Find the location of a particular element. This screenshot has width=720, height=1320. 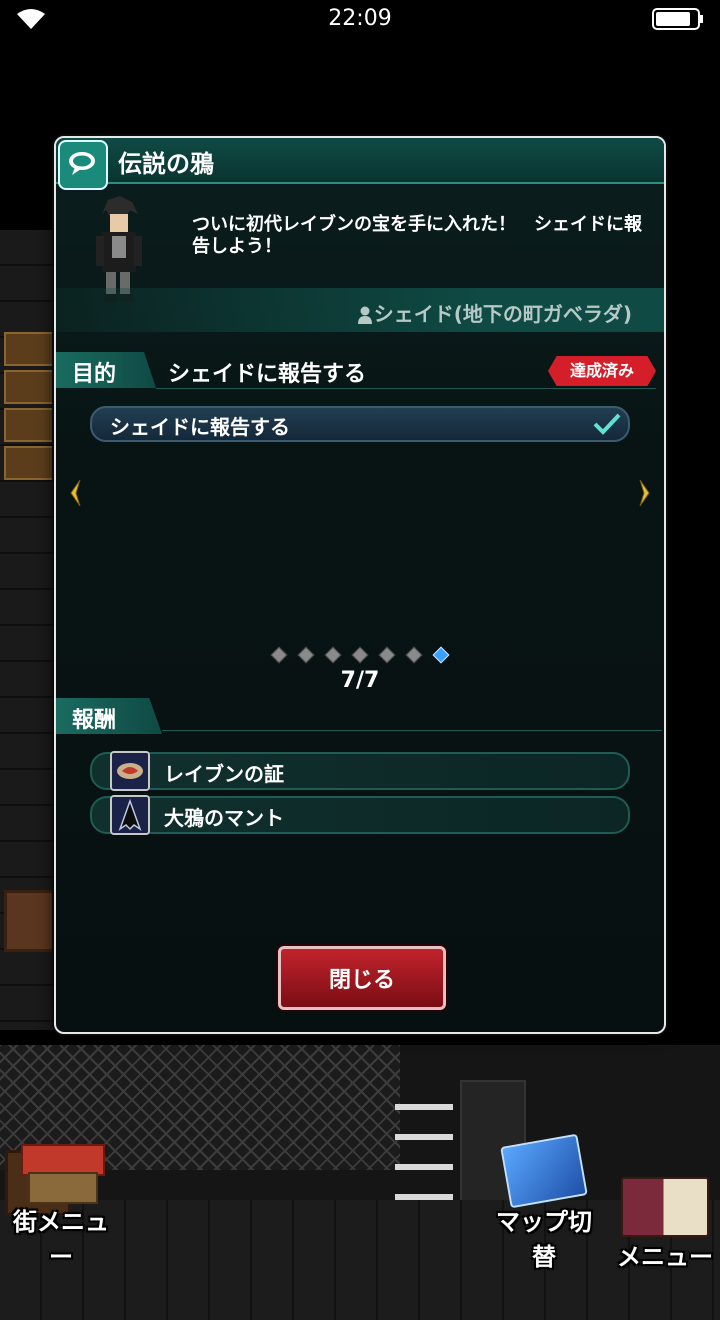

rewards-tag: 報酬 is located at coordinates (109, 716).